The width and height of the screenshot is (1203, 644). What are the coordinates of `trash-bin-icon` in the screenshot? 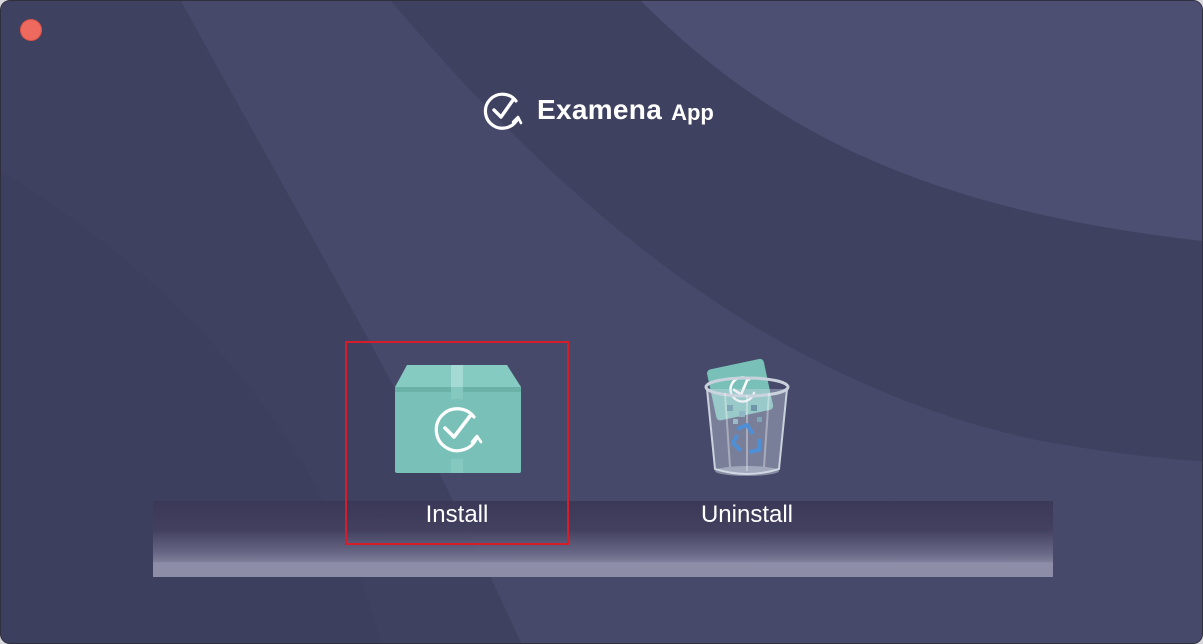 It's located at (747, 417).